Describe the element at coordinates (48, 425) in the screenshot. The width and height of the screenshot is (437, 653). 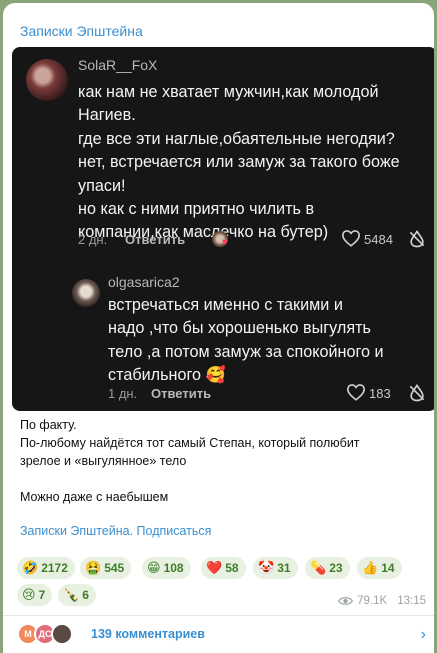
I see `post-text-line: По факту.` at that location.